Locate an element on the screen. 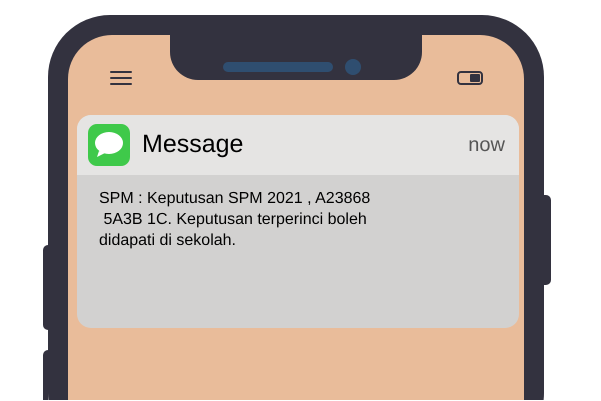 The height and width of the screenshot is (401, 601). app-name: Message is located at coordinates (193, 144).